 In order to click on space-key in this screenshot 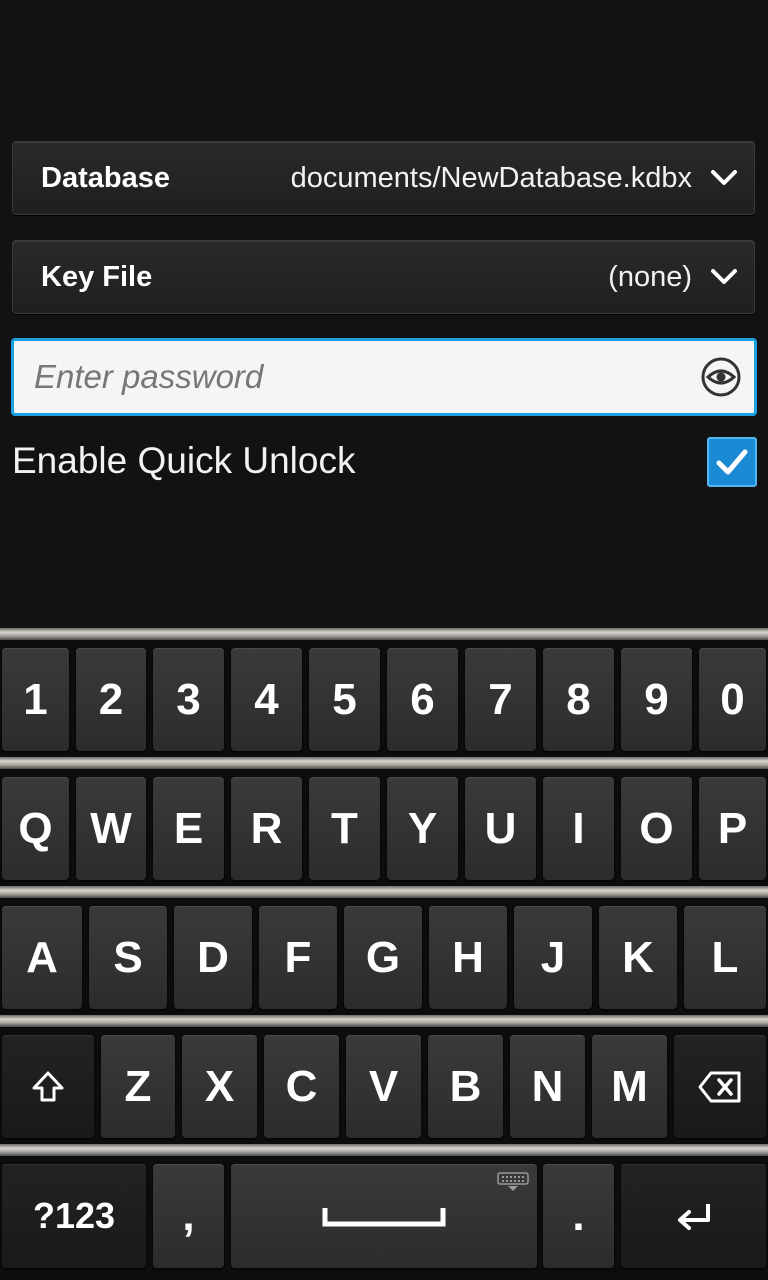, I will do `click(384, 1216)`.